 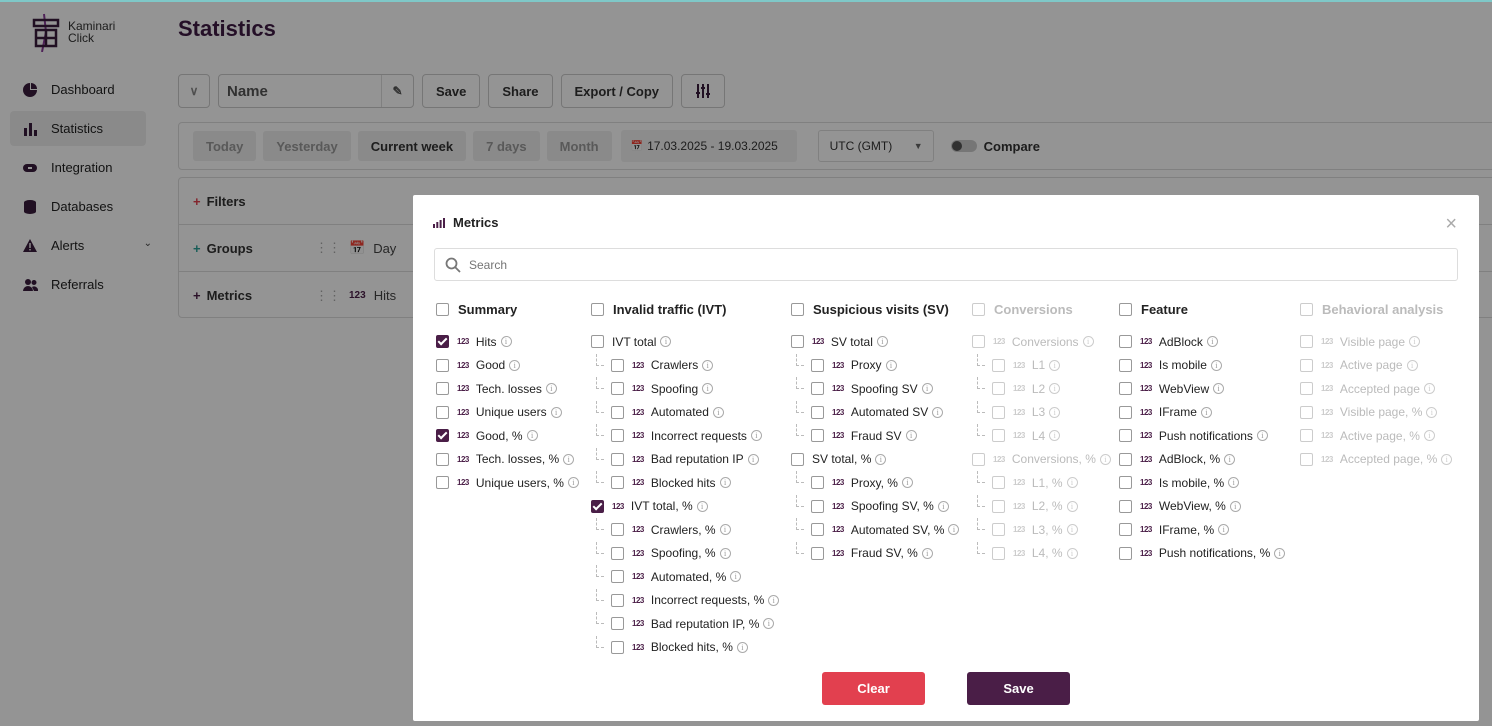 What do you see at coordinates (1202, 309) in the screenshot?
I see `metric-column-header: Feature` at bounding box center [1202, 309].